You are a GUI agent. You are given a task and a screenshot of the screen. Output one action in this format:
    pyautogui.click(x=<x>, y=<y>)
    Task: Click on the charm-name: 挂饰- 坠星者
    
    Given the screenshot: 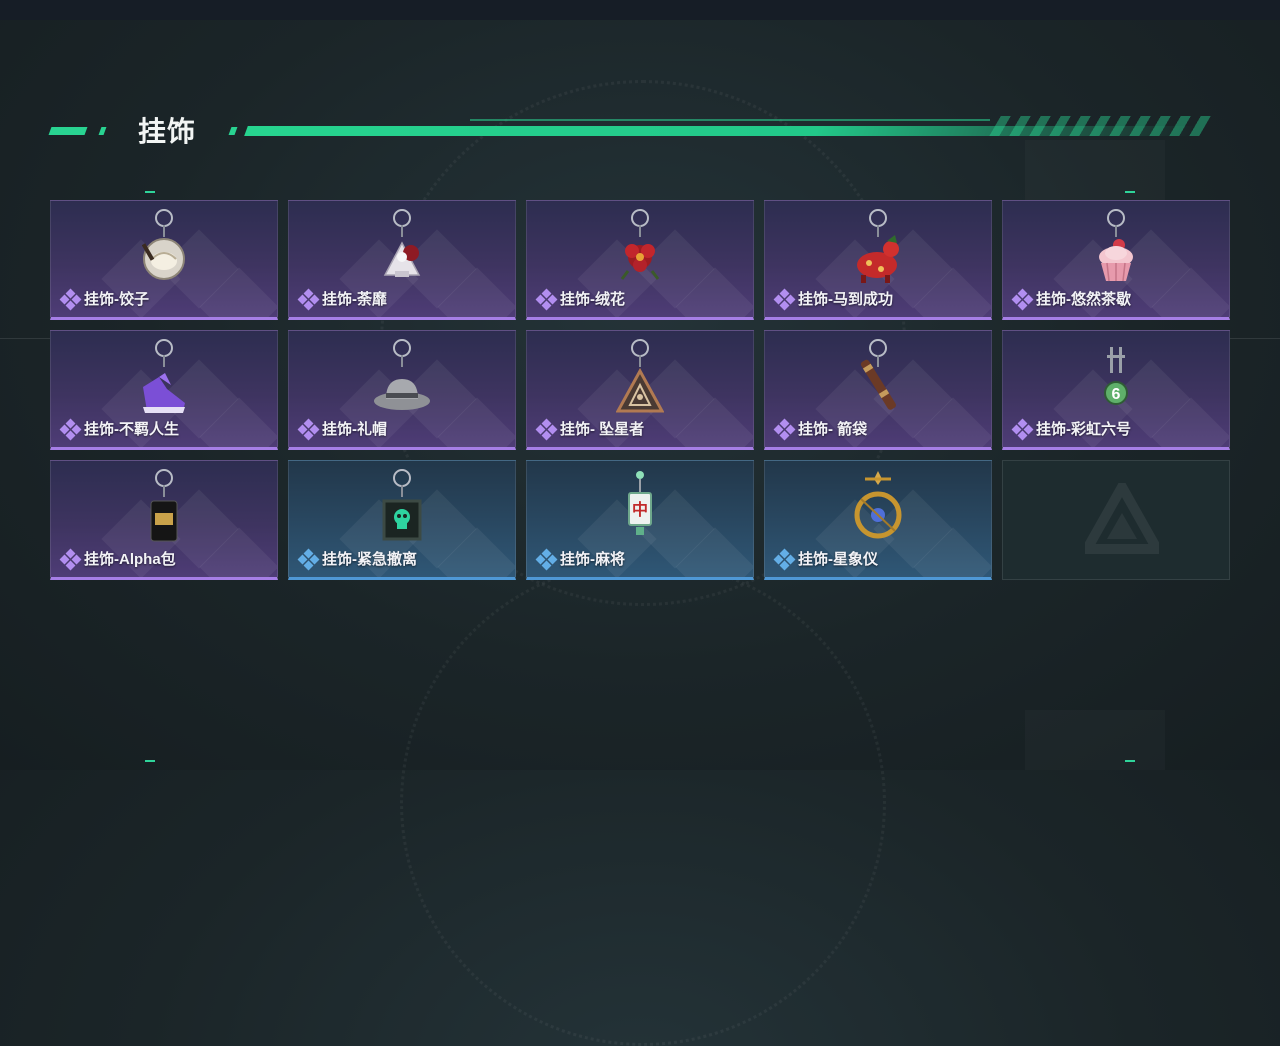 What is the action you would take?
    pyautogui.click(x=602, y=429)
    